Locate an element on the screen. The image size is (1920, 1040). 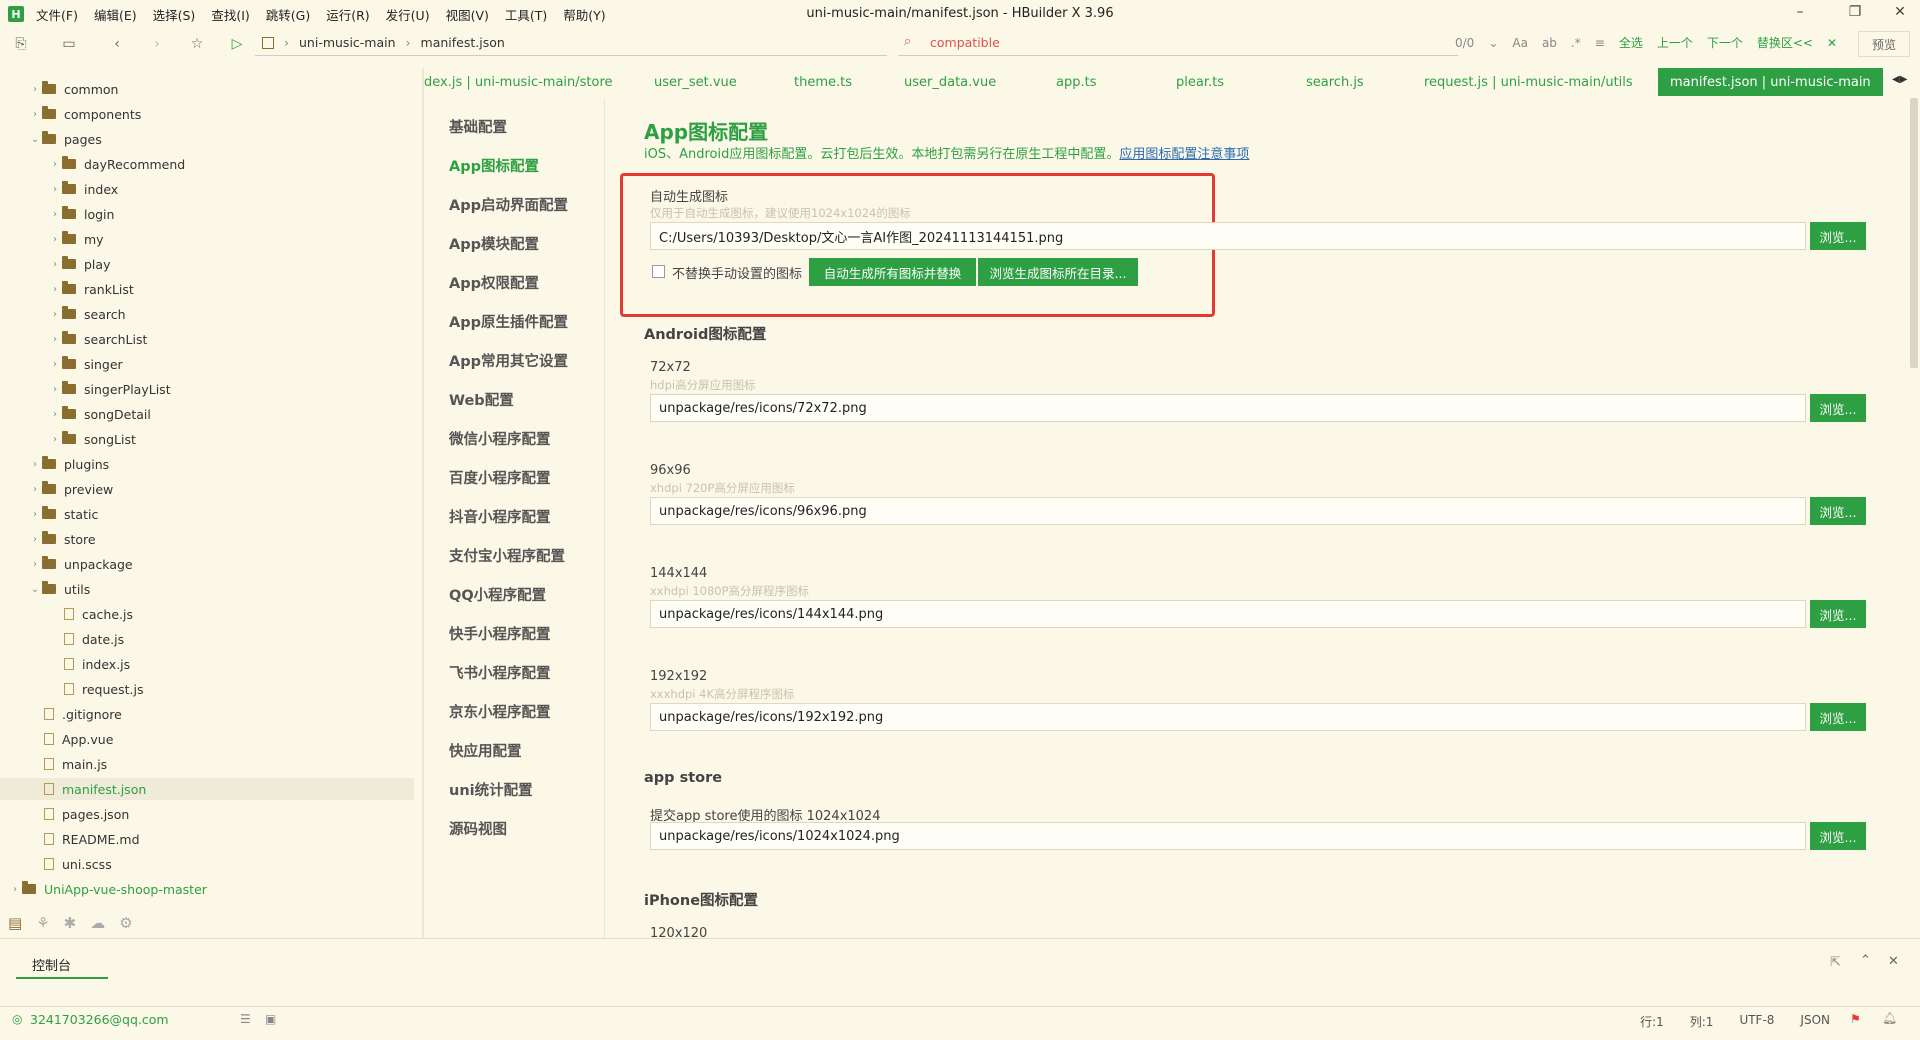
menu-item: 运行(R) is located at coordinates (347, 14).